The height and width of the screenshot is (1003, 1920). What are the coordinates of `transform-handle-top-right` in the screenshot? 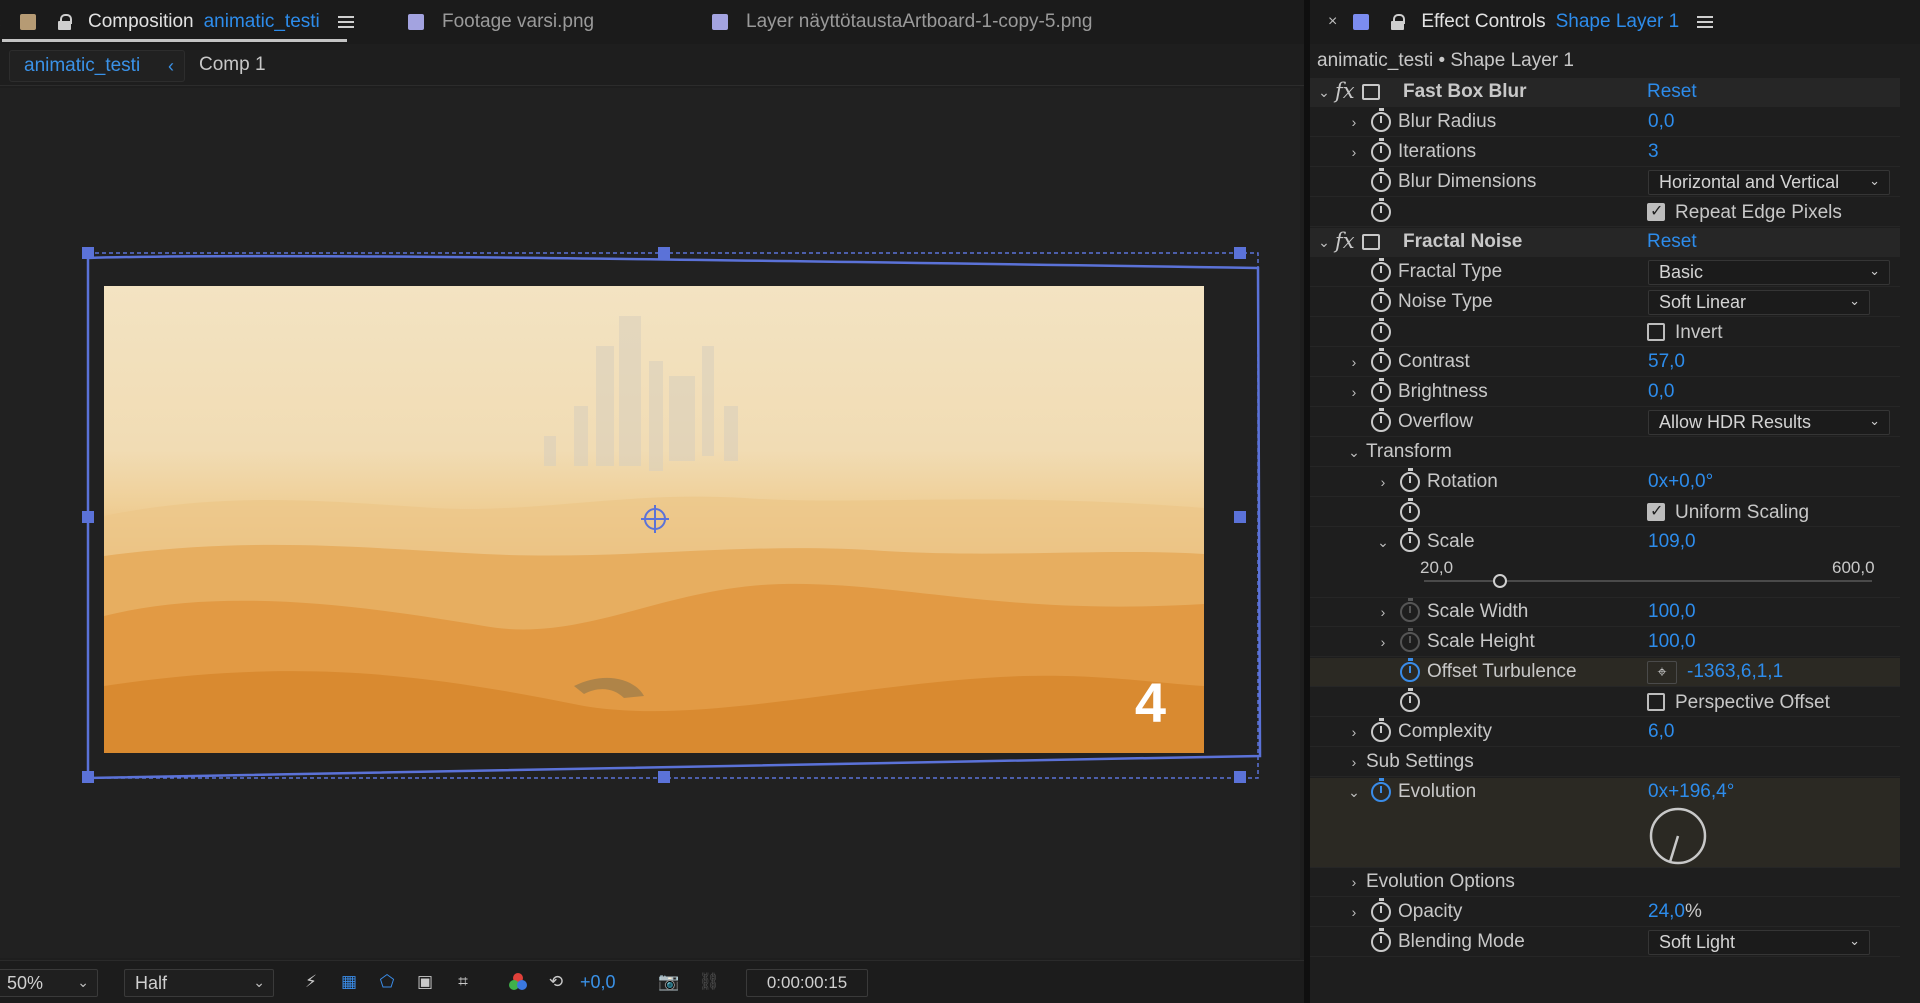 It's located at (1240, 253).